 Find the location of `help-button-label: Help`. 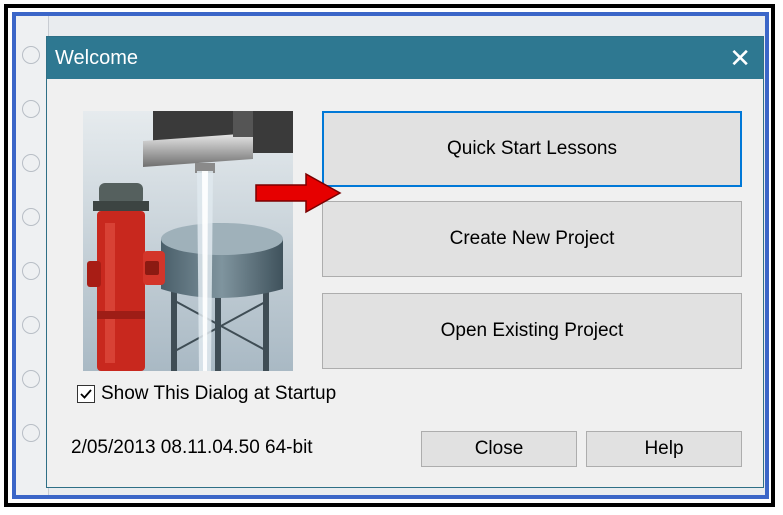

help-button-label: Help is located at coordinates (664, 448).